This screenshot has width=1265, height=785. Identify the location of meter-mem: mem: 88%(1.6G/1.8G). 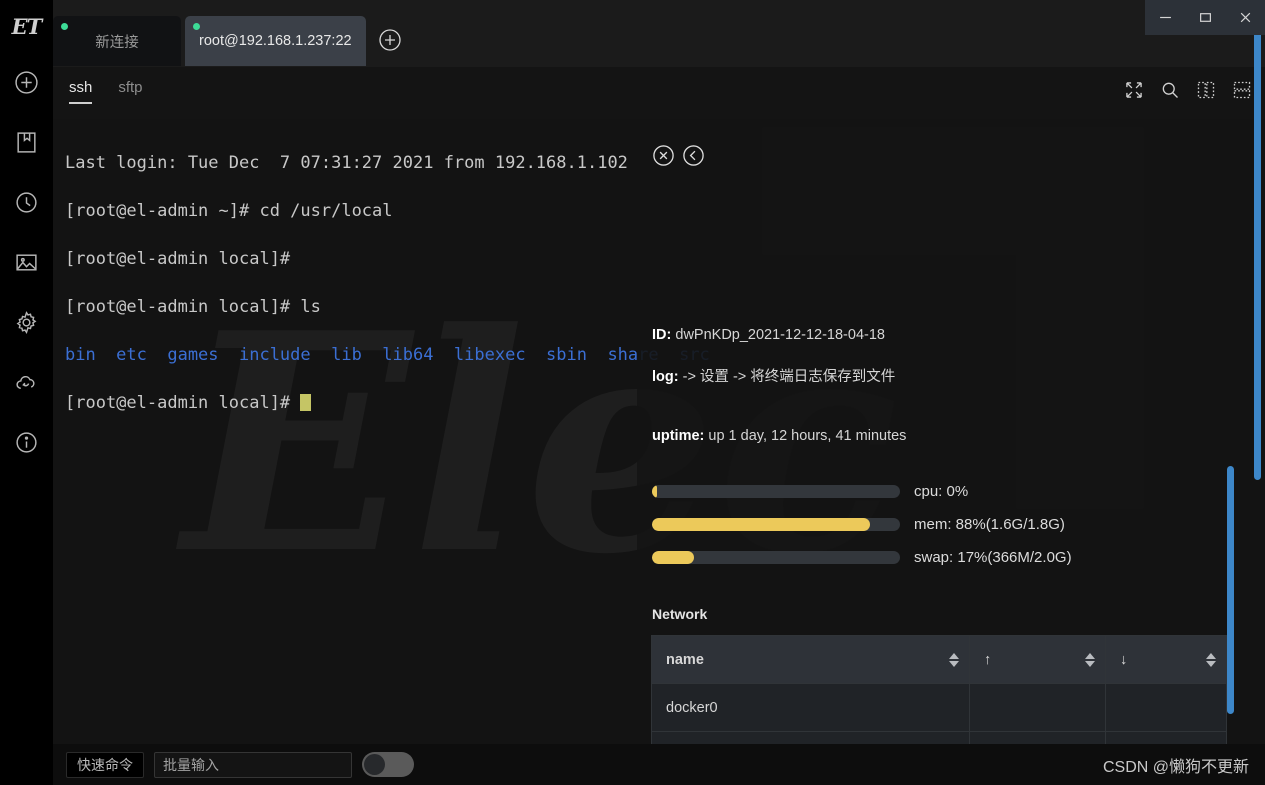
(952, 524).